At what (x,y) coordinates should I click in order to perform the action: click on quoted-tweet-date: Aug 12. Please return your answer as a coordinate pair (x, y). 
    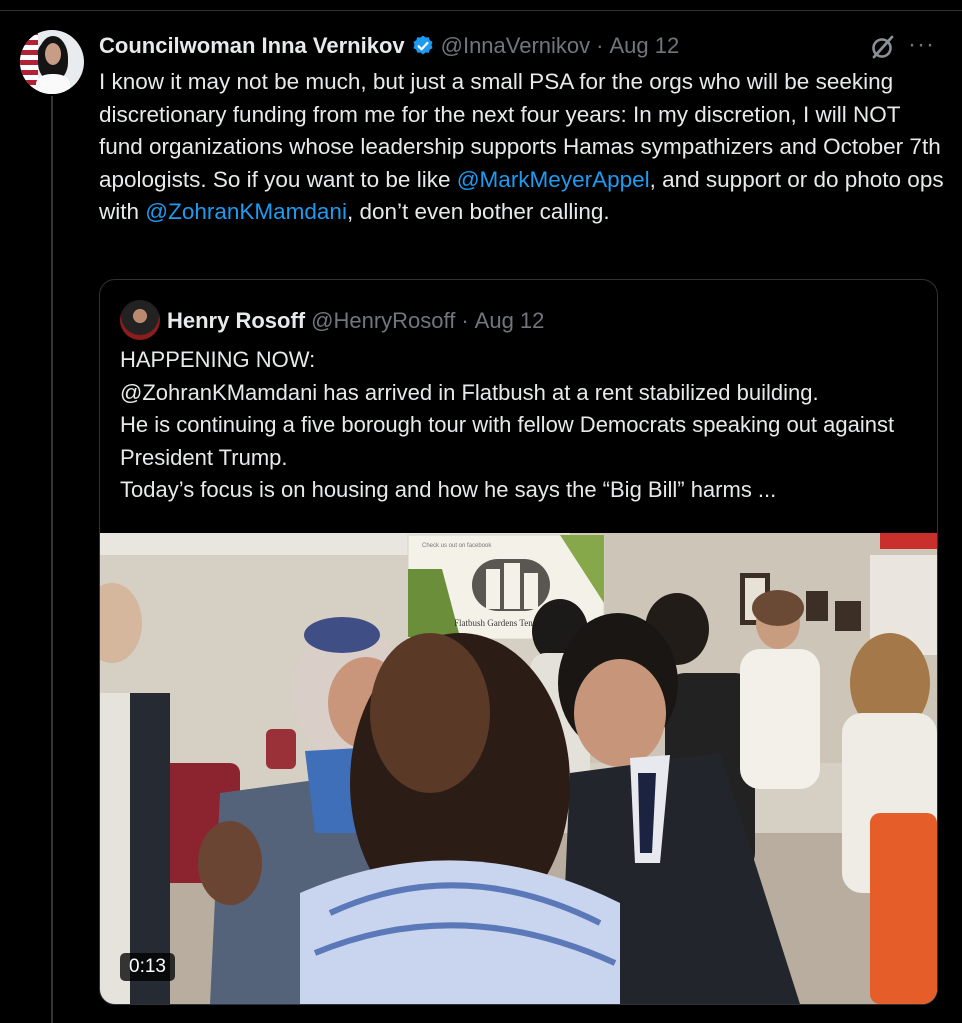
    Looking at the image, I should click on (510, 321).